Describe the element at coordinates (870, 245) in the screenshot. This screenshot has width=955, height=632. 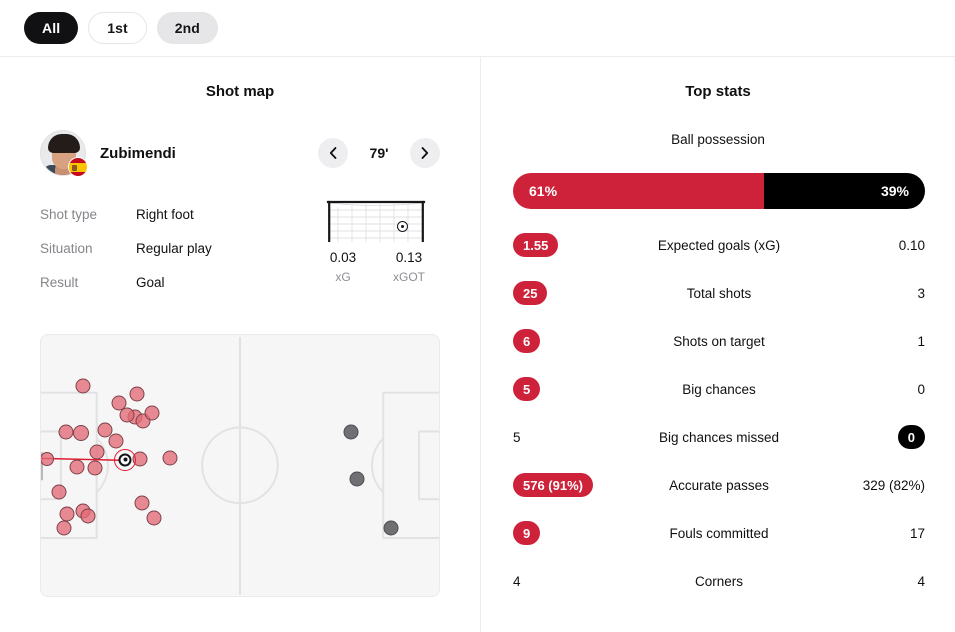
I see `stat-value-right: 0.10` at that location.